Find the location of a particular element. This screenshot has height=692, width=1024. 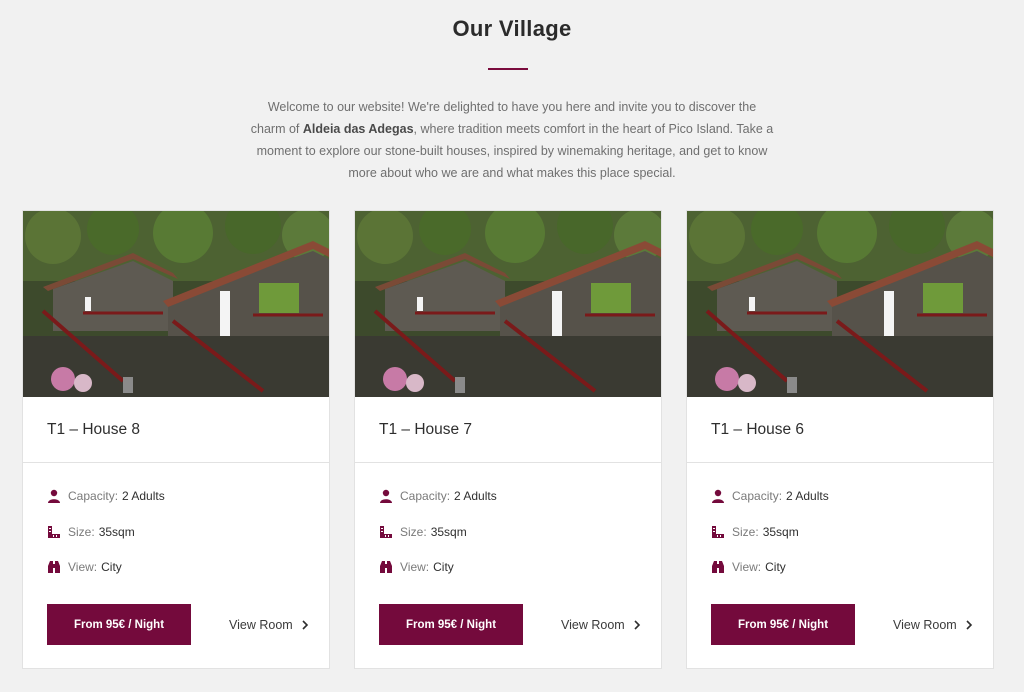

room-title: T1 – House 6 is located at coordinates (757, 430).